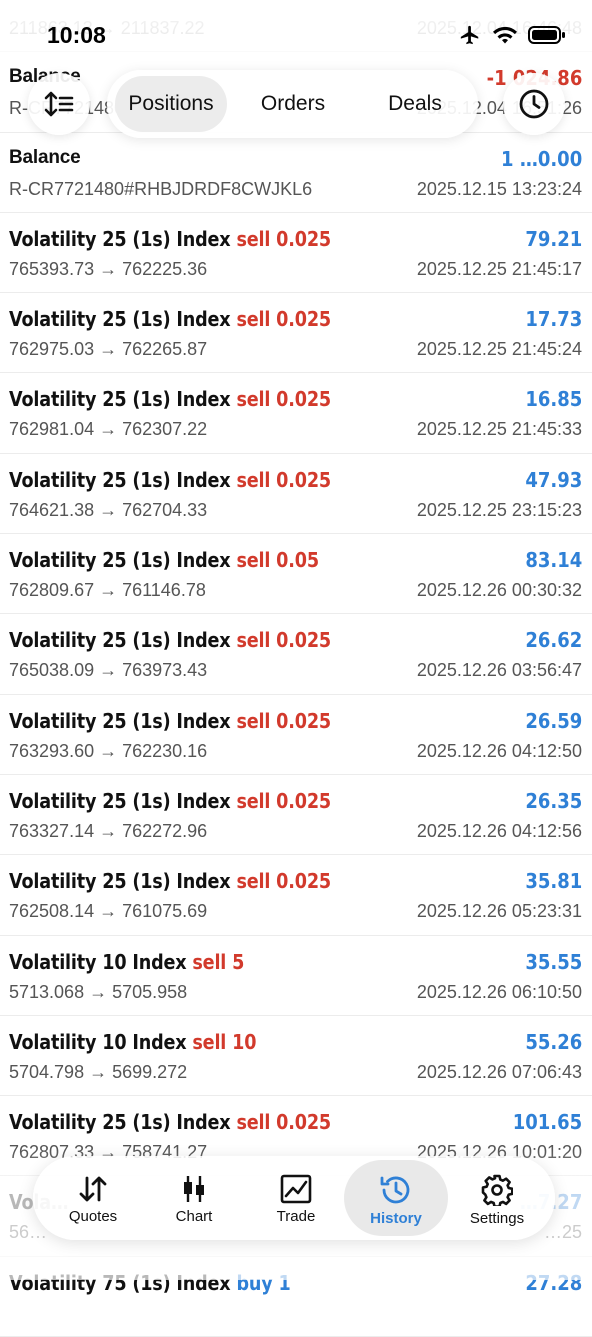 This screenshot has width=592, height=1337. I want to click on deal-time: 2025.12.25 21:45:24, so click(499, 349).